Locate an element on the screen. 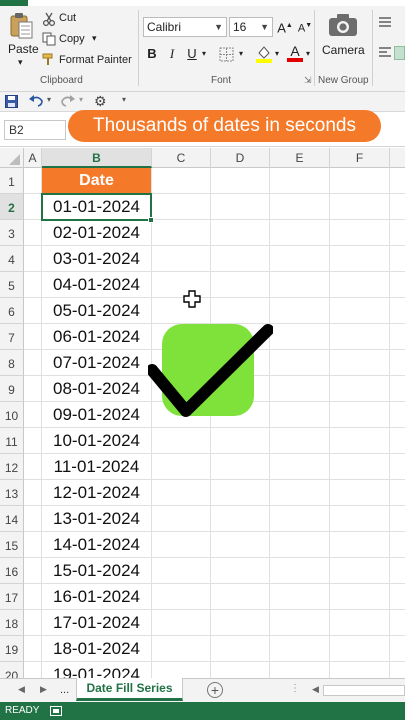  format-painter-icon is located at coordinates (49, 60).